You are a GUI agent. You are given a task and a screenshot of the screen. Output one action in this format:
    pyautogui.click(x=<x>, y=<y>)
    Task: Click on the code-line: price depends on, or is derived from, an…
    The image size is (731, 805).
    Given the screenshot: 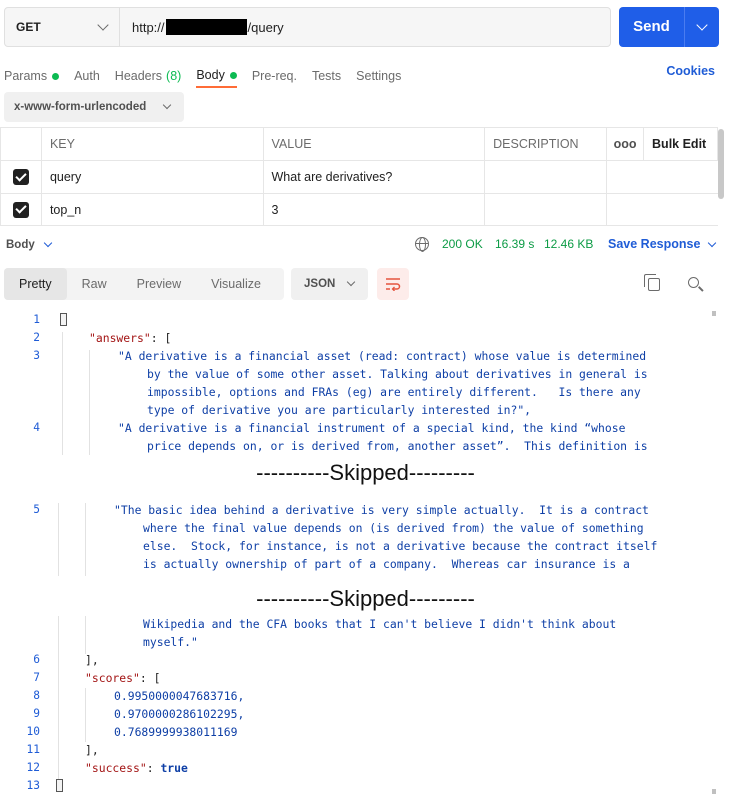 What is the action you would take?
    pyautogui.click(x=397, y=446)
    